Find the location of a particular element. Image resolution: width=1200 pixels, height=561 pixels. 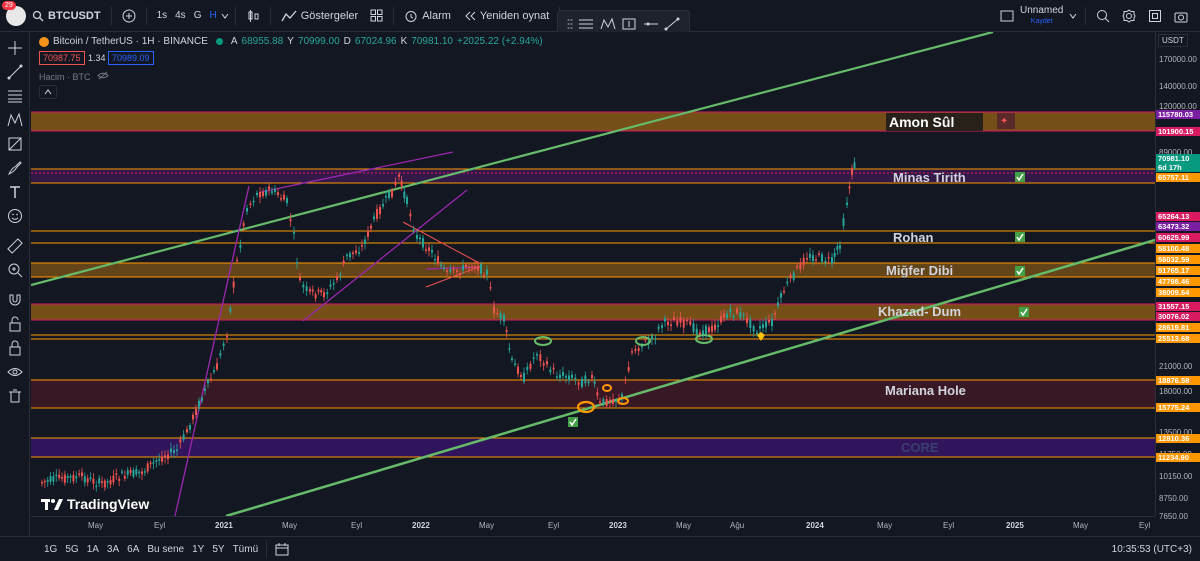

range-button-6a: 6A is located at coordinates (133, 549).